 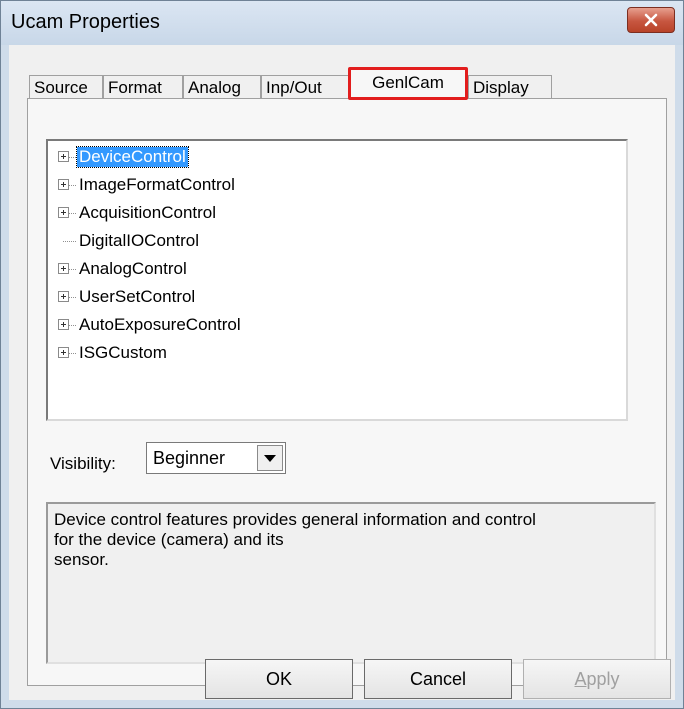 I want to click on visibility-label: Visibility:, so click(x=83, y=463).